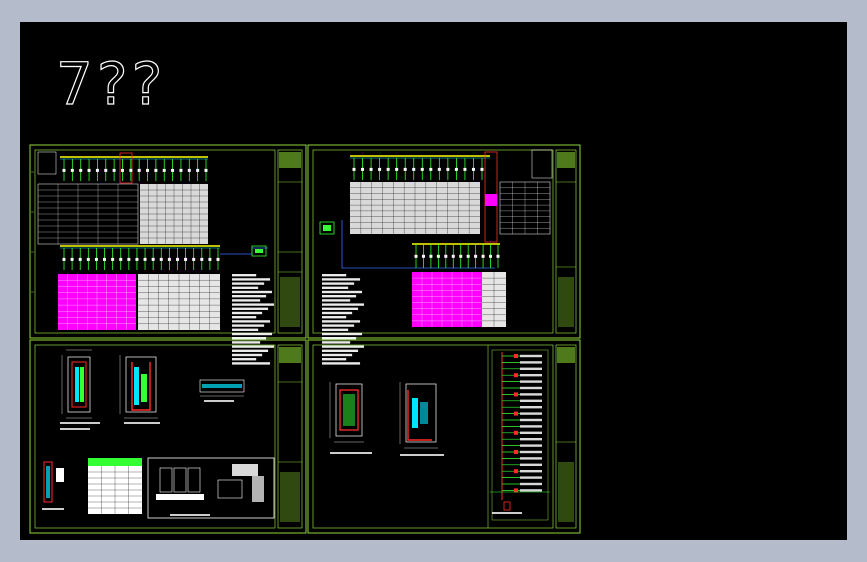  Describe the element at coordinates (520, 435) in the screenshot. I see `sheet-4-riser-diagram` at that location.